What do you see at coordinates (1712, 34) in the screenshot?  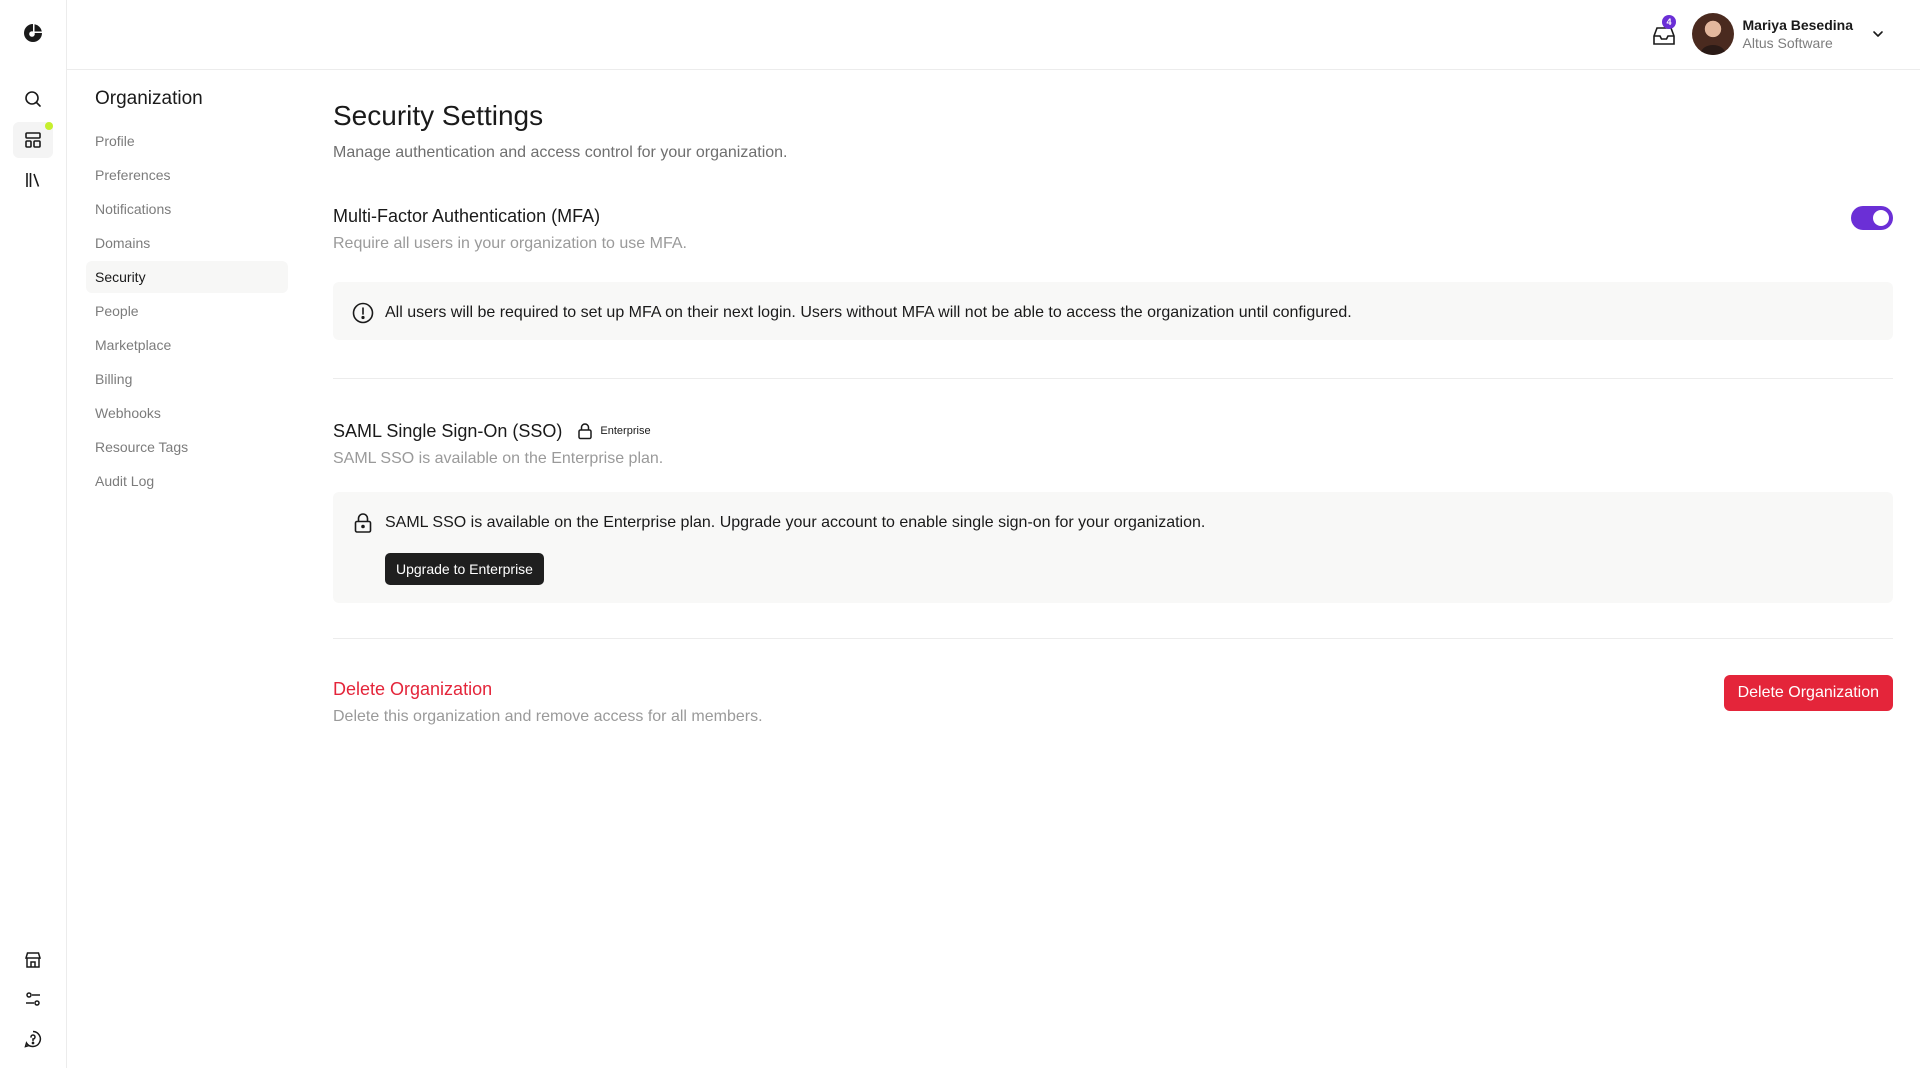 I see `avatar` at bounding box center [1712, 34].